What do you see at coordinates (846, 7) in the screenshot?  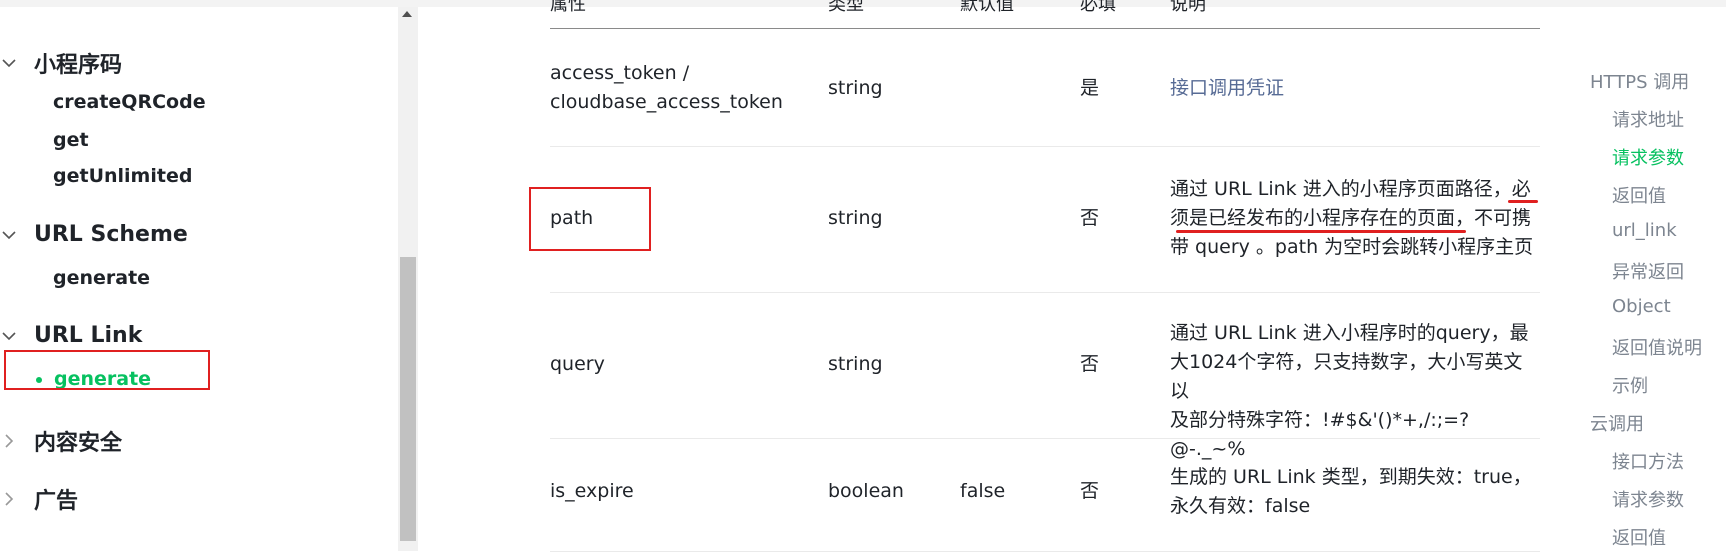 I see `header-cell-type: 类型` at bounding box center [846, 7].